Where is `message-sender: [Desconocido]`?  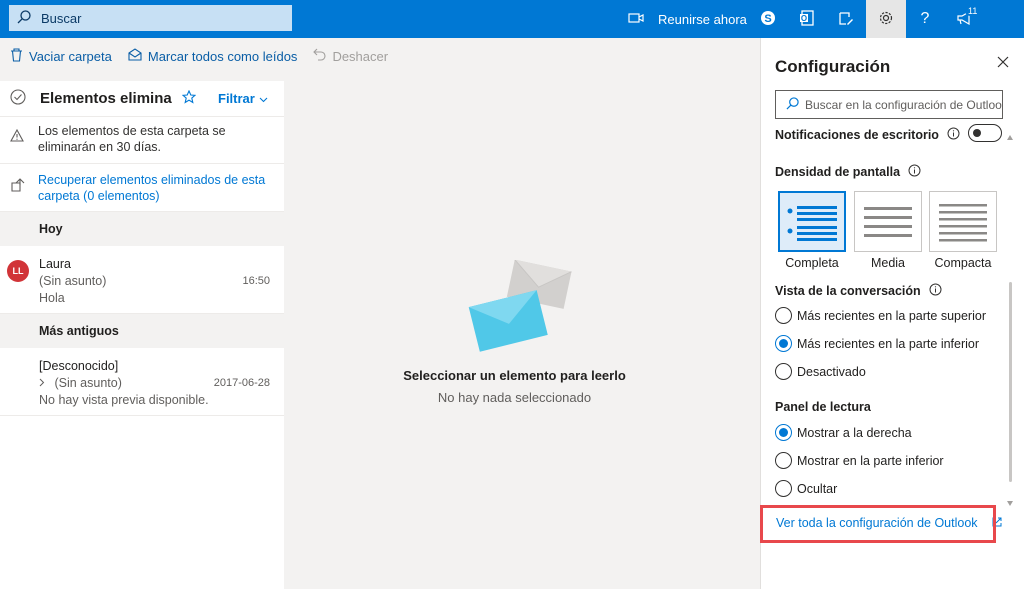 message-sender: [Desconocido] is located at coordinates (79, 366).